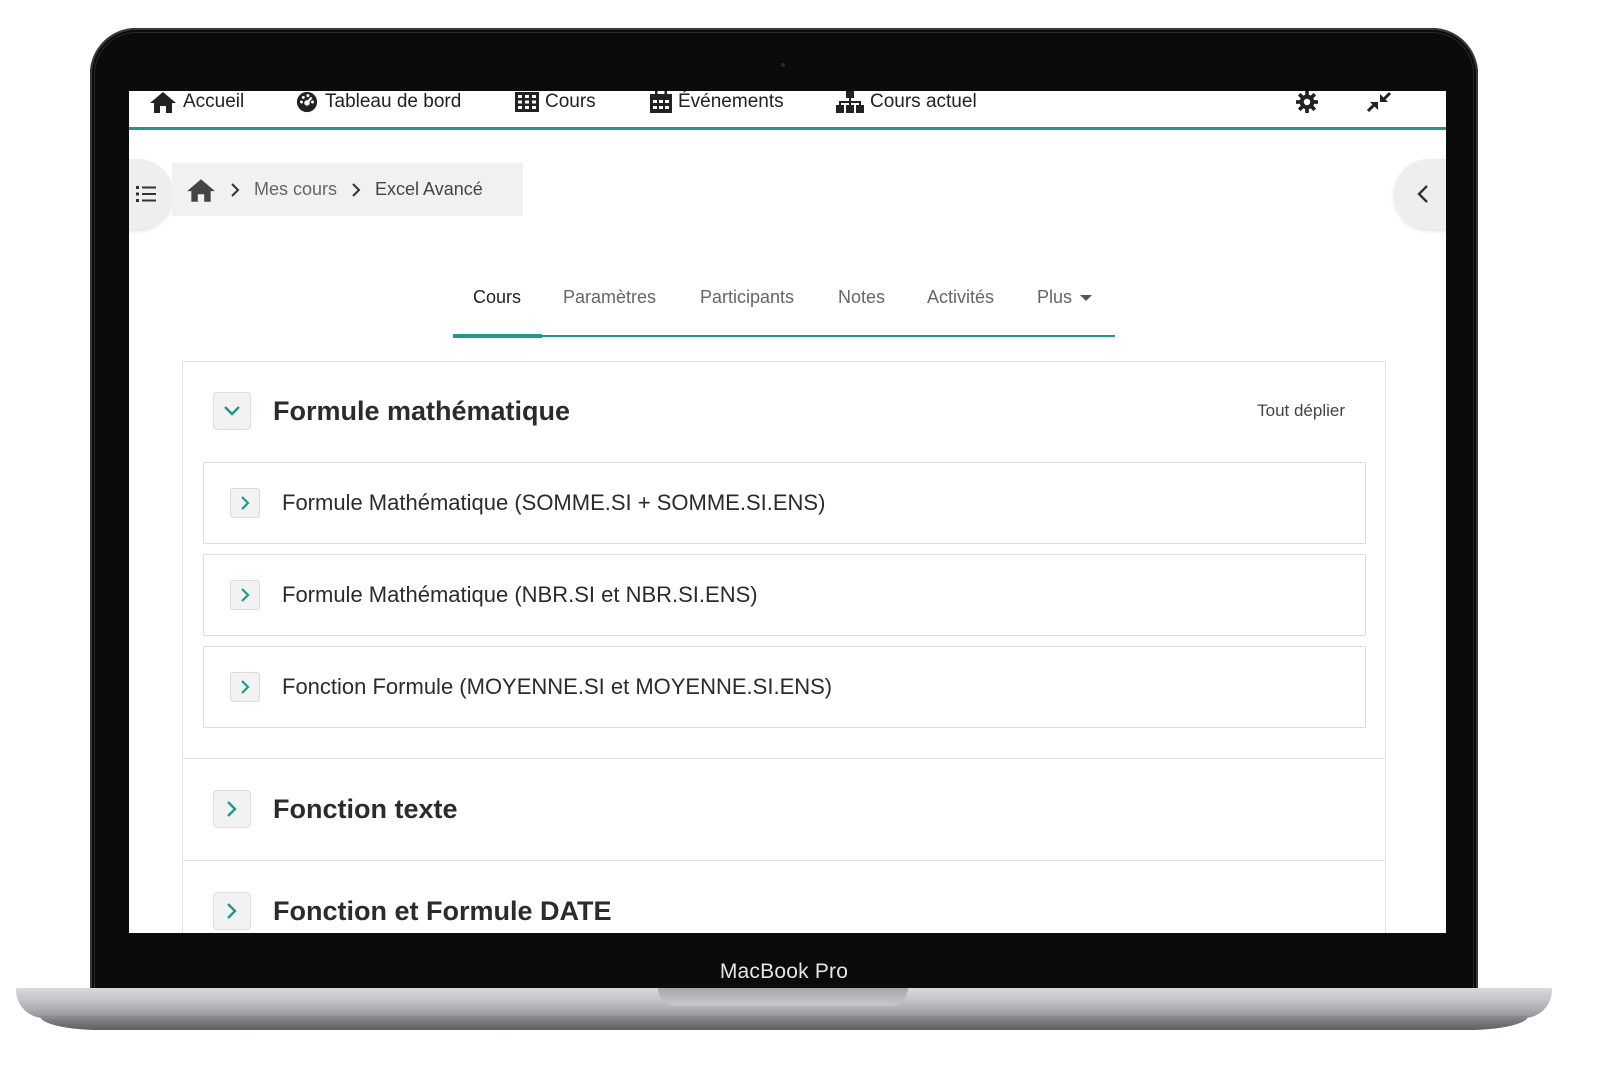 Image resolution: width=1600 pixels, height=1072 pixels. What do you see at coordinates (784, 971) in the screenshot?
I see `device-label: MacBook Pro` at bounding box center [784, 971].